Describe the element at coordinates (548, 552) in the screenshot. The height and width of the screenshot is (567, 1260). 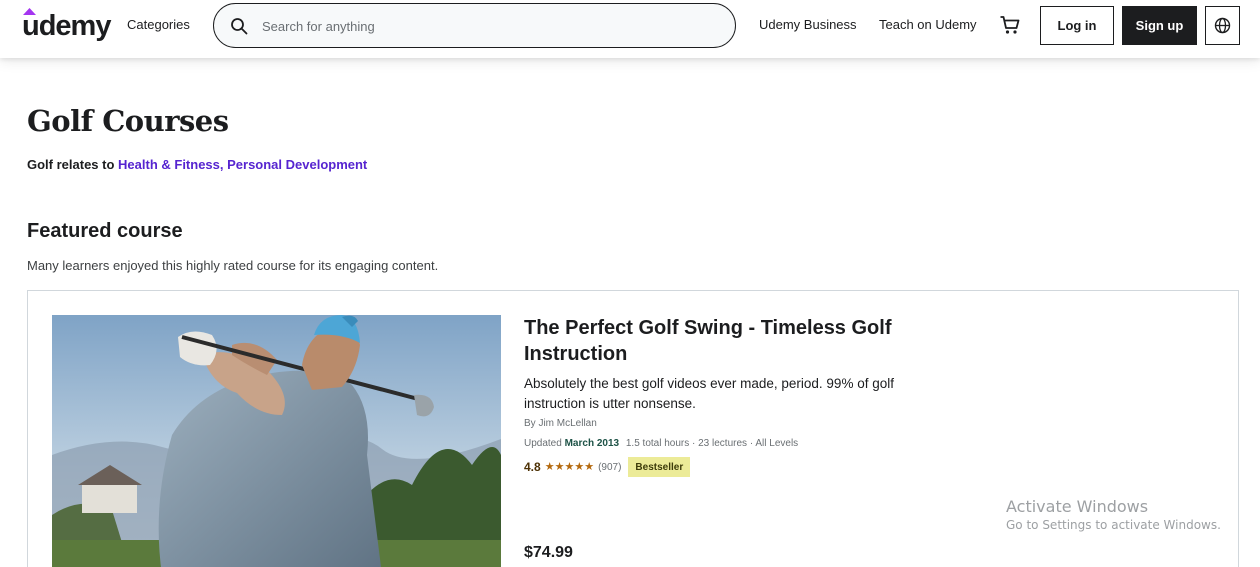
I see `course-price: $74.99` at that location.